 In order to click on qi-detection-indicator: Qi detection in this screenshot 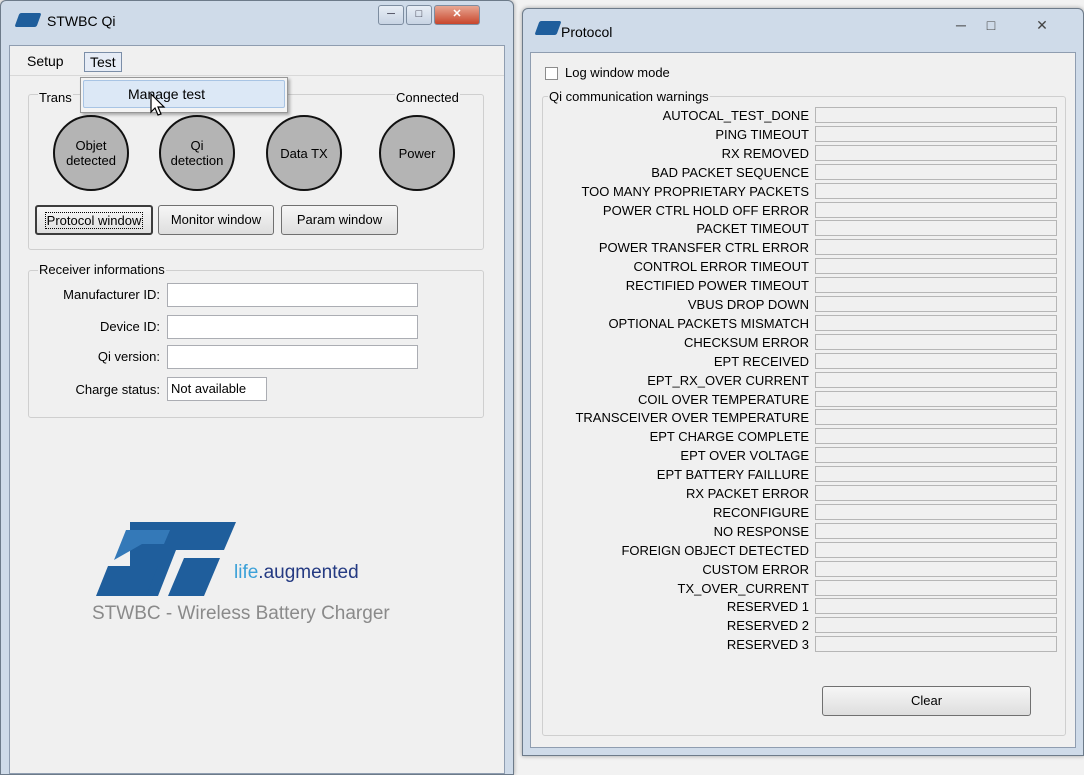, I will do `click(197, 153)`.